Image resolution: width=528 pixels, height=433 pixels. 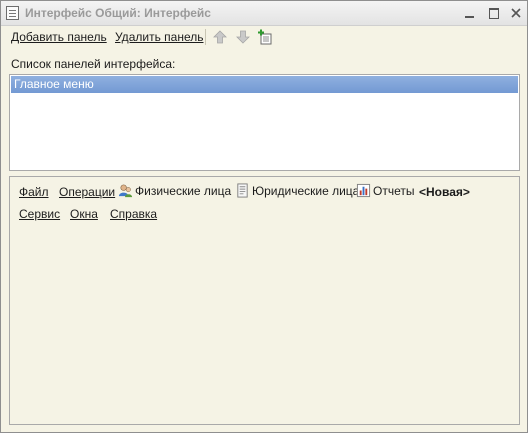 I want to click on menu-reports: Отчеты, so click(x=385, y=190).